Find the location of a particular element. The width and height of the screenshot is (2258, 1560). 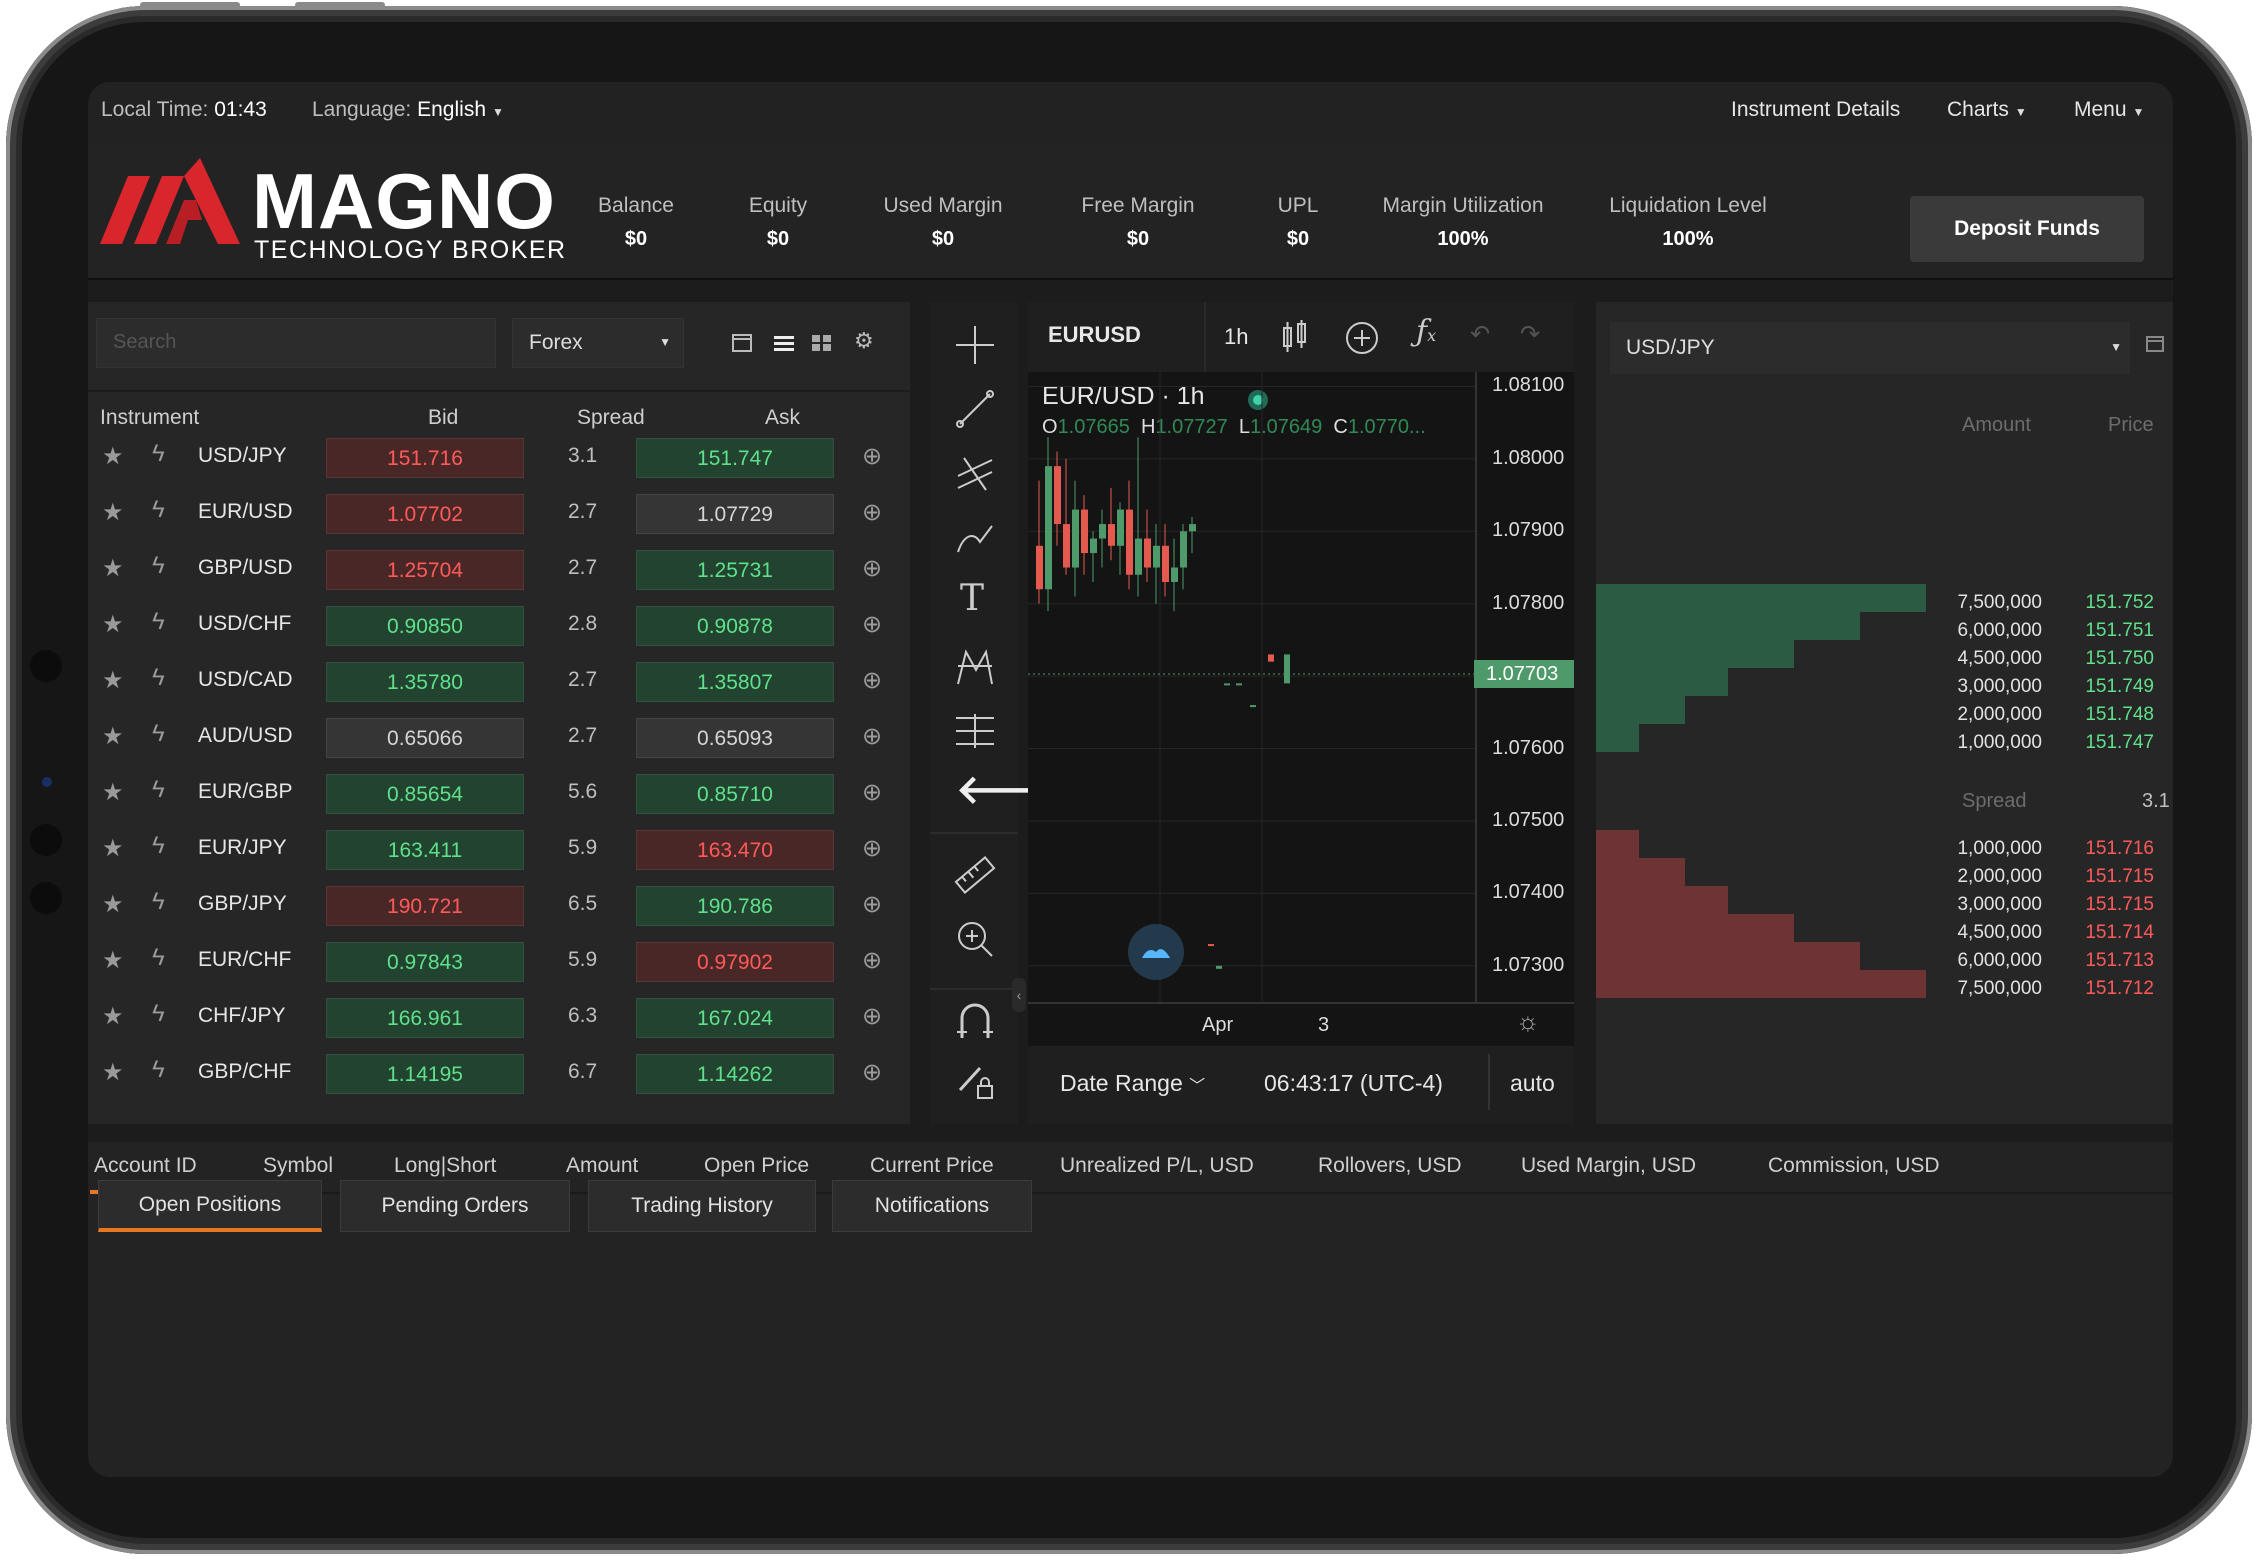

ask-price: 151.749 is located at coordinates (2114, 687).